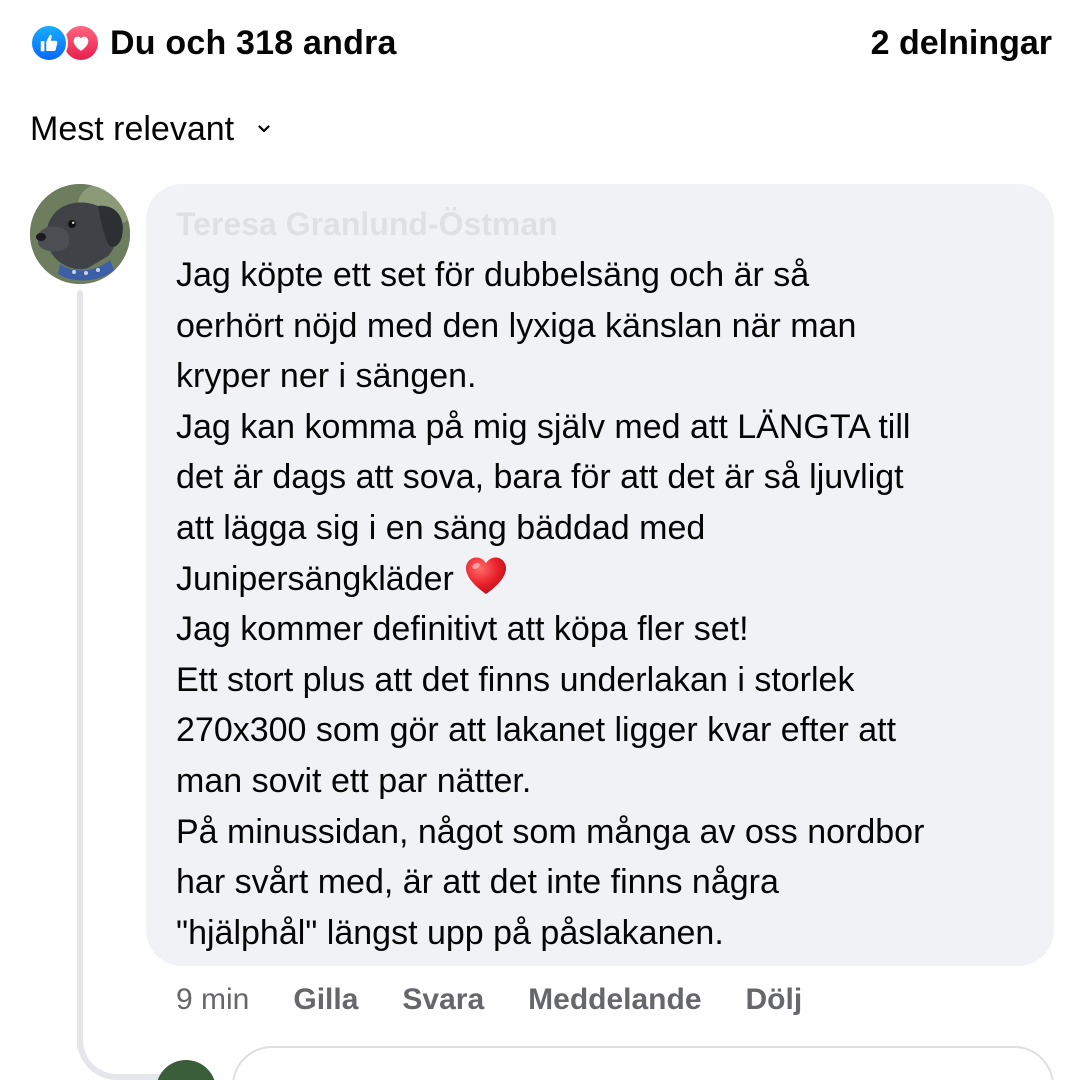 This screenshot has width=1080, height=1080. I want to click on red-heart-emoji-icon, so click(486, 576).